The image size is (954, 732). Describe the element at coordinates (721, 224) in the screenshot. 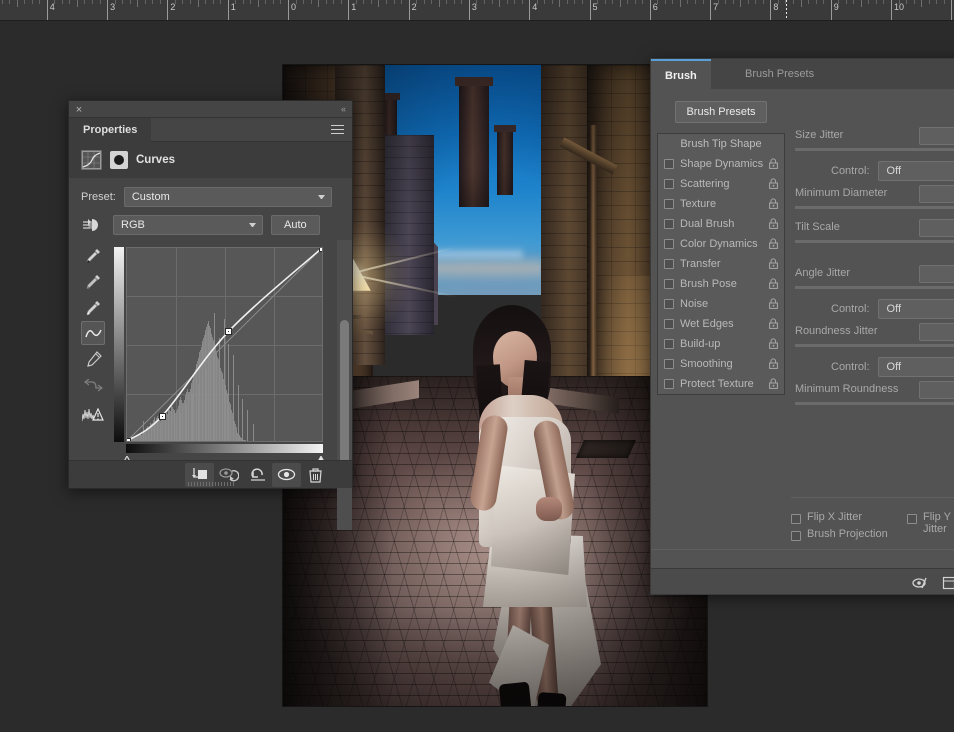

I see `brush-option-row: Dual Brush` at that location.